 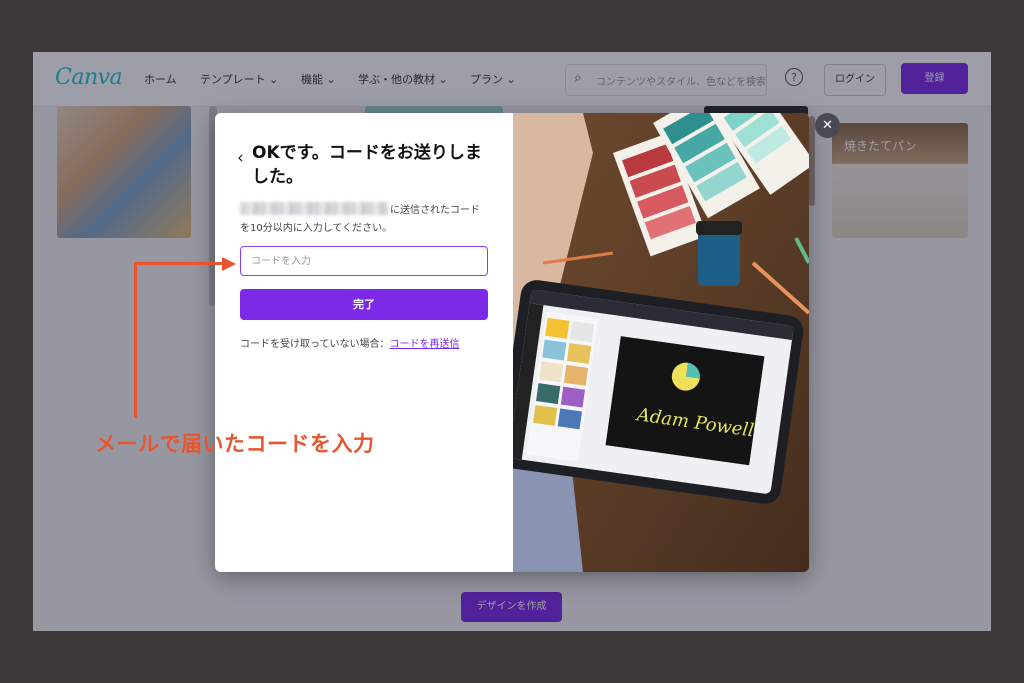 What do you see at coordinates (367, 165) in the screenshot?
I see `modal-title: OKです。コードをお送りしました。` at bounding box center [367, 165].